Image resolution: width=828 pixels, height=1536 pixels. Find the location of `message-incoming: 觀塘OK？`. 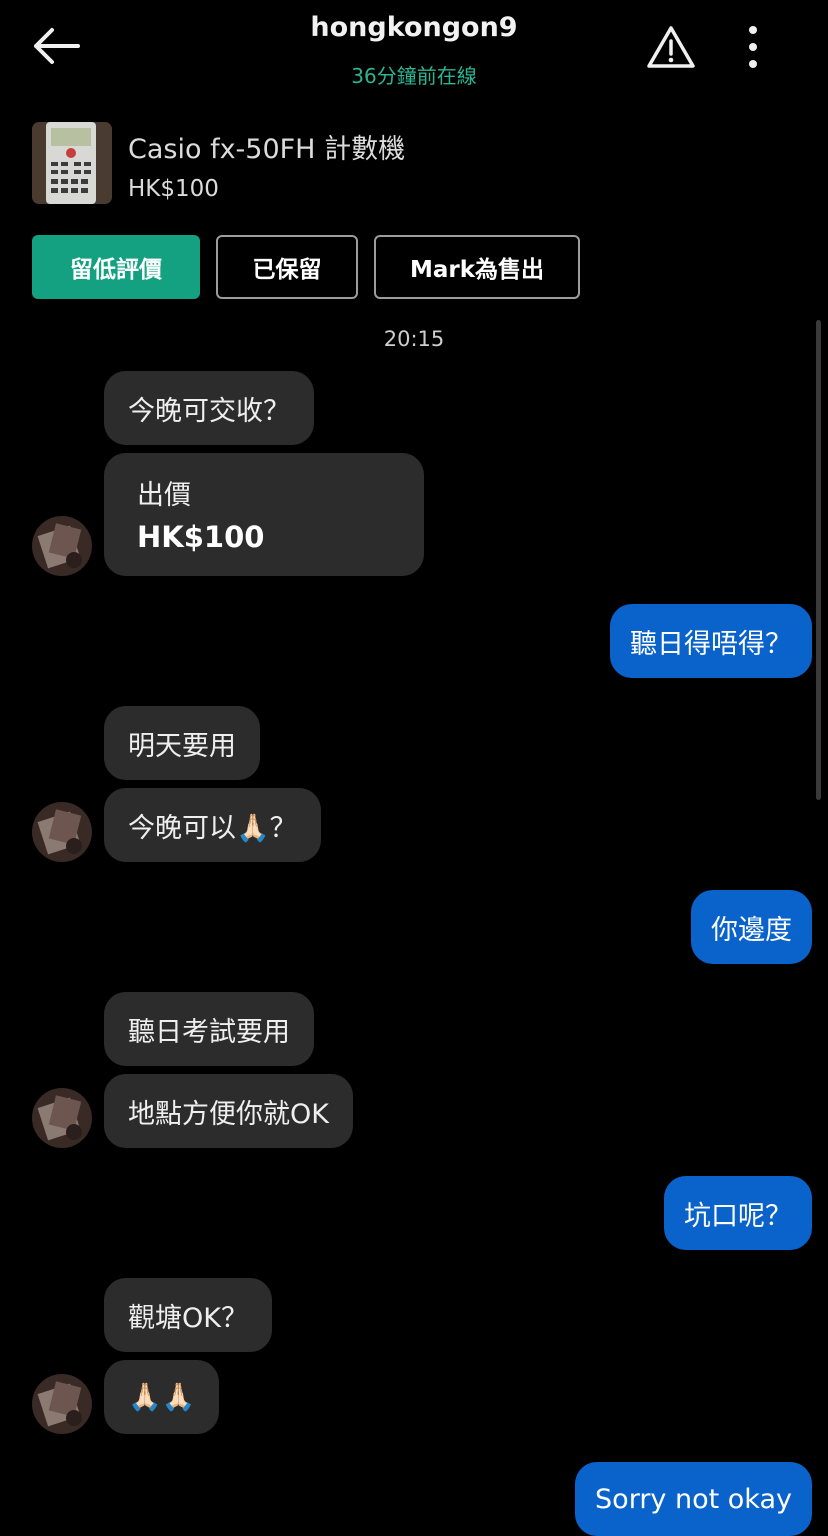

message-incoming: 觀塘OK？ is located at coordinates (188, 1315).